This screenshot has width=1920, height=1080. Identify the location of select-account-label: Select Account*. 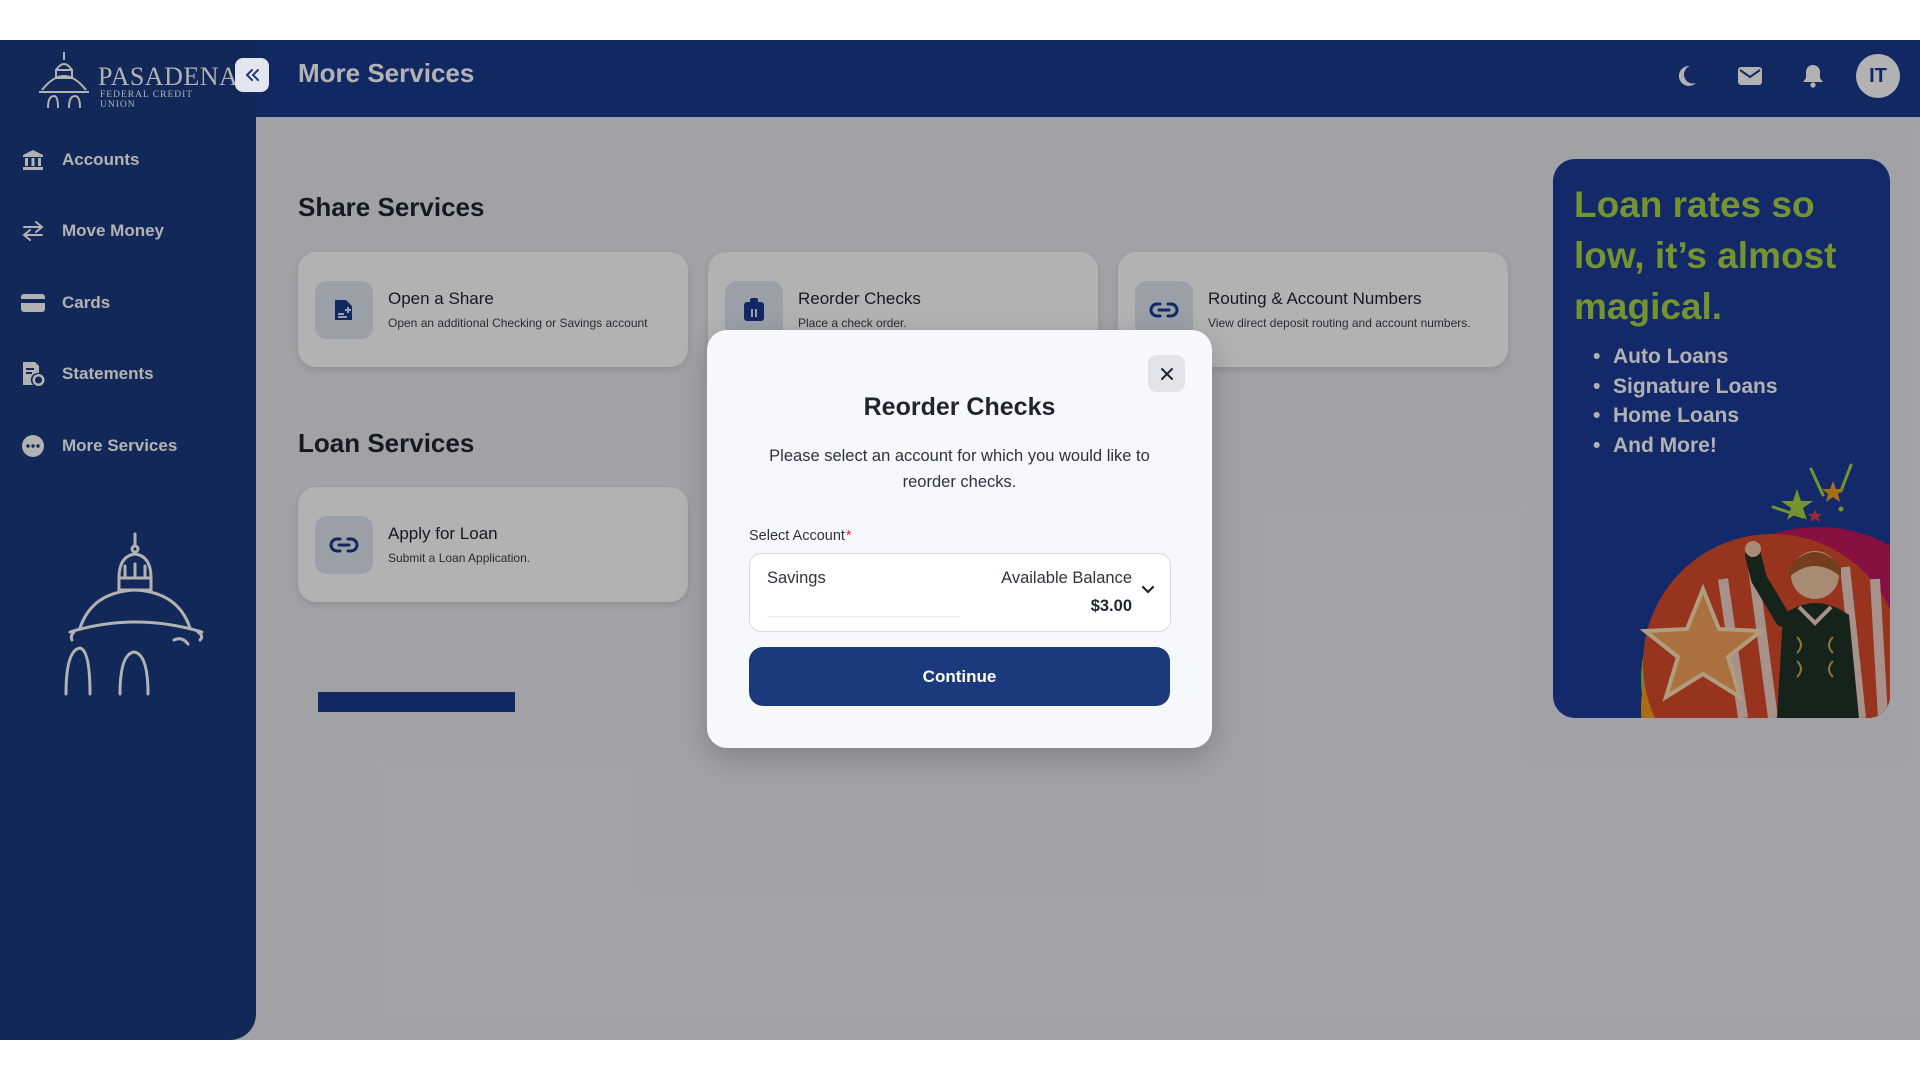
(800, 536).